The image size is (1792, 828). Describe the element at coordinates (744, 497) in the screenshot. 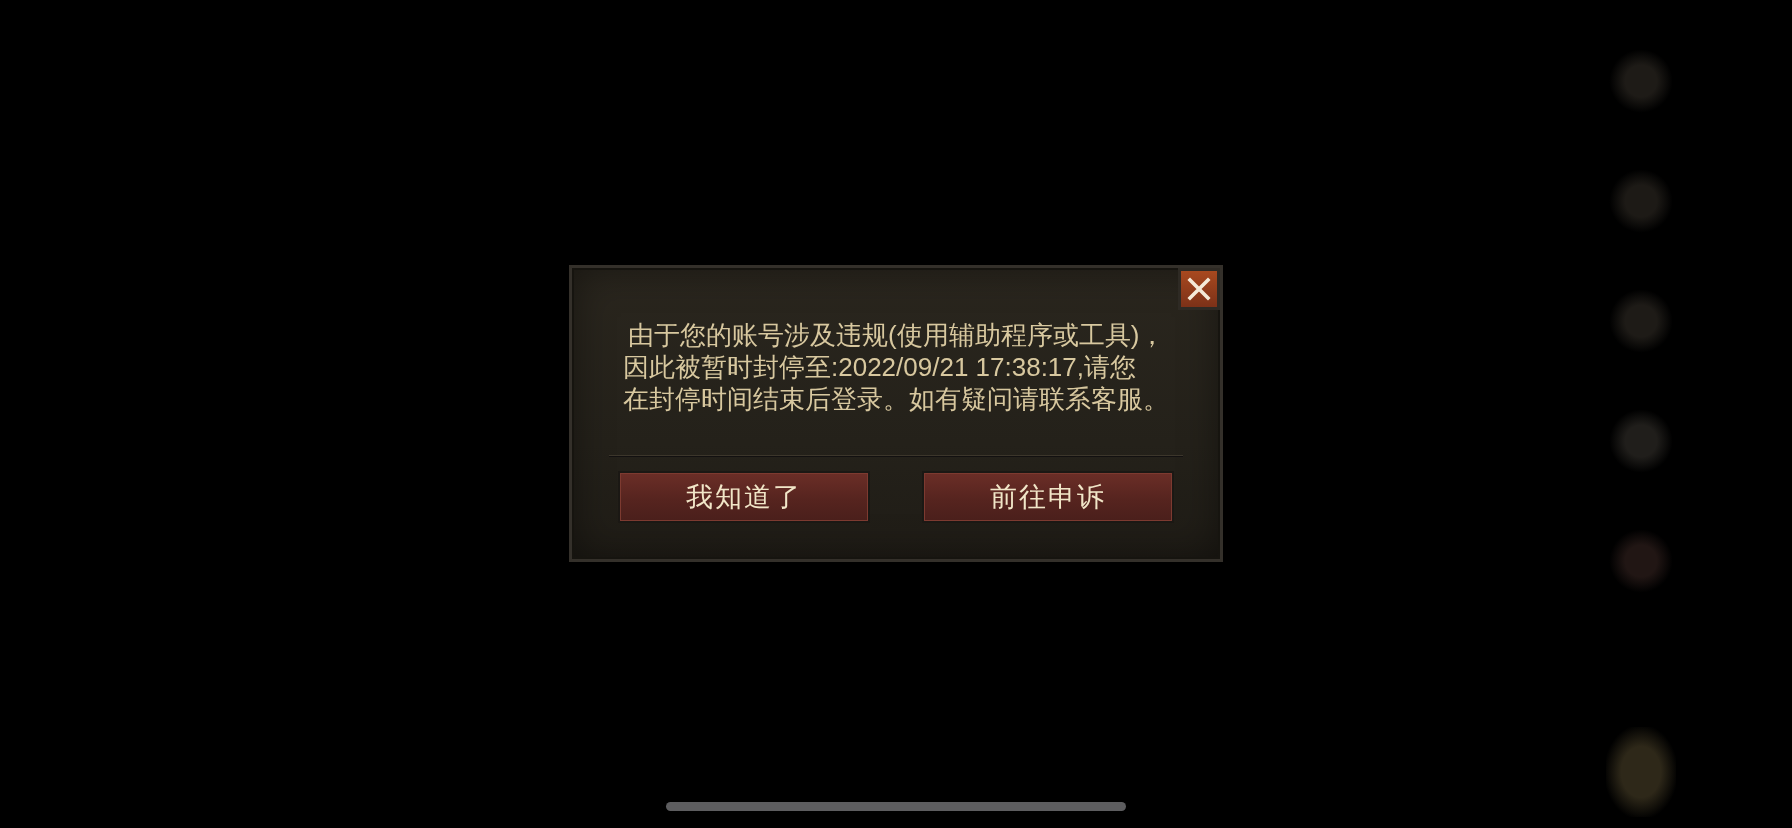

I see `acknowledge-button: 我知道了` at that location.